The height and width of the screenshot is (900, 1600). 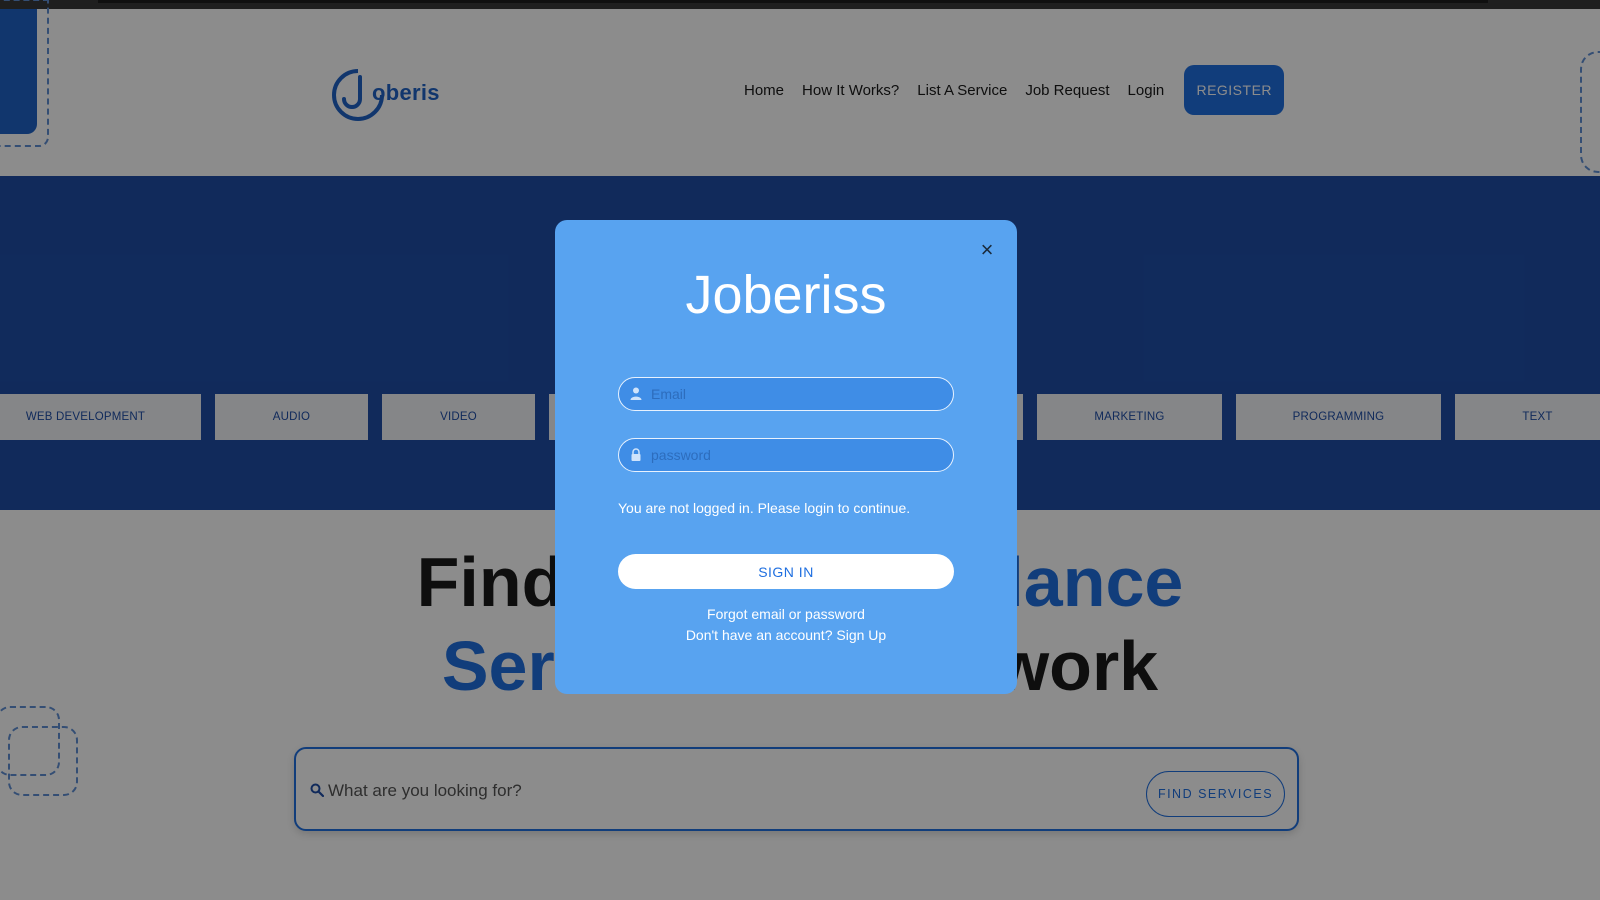 What do you see at coordinates (987, 250) in the screenshot?
I see `close-icon: ×` at bounding box center [987, 250].